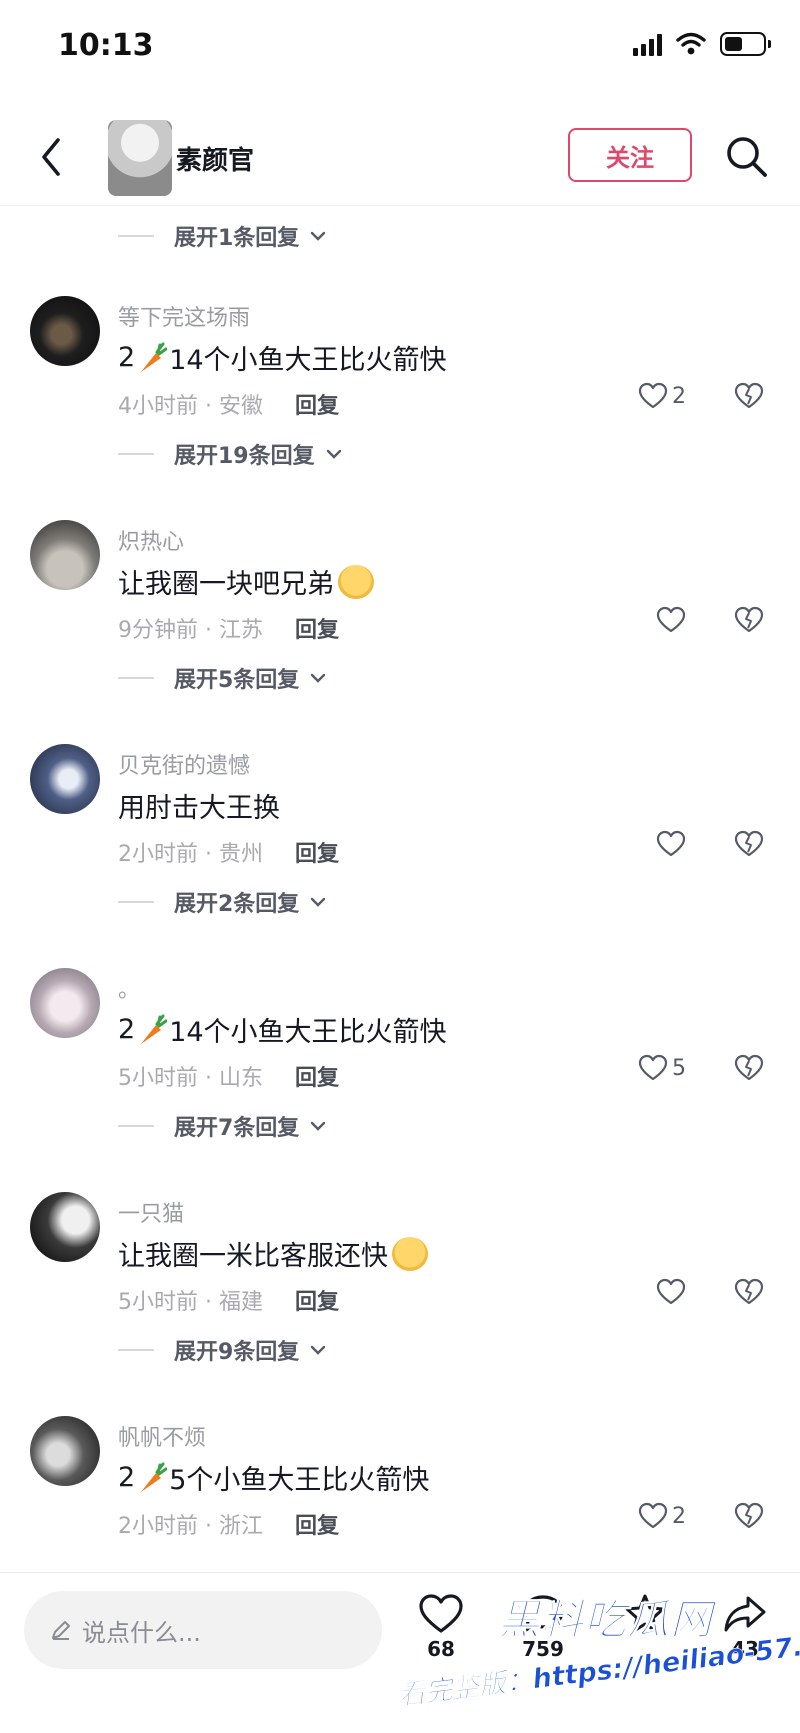 Image resolution: width=800 pixels, height=1733 pixels. Describe the element at coordinates (410, 1253) in the screenshot. I see `thinking-emoji` at that location.